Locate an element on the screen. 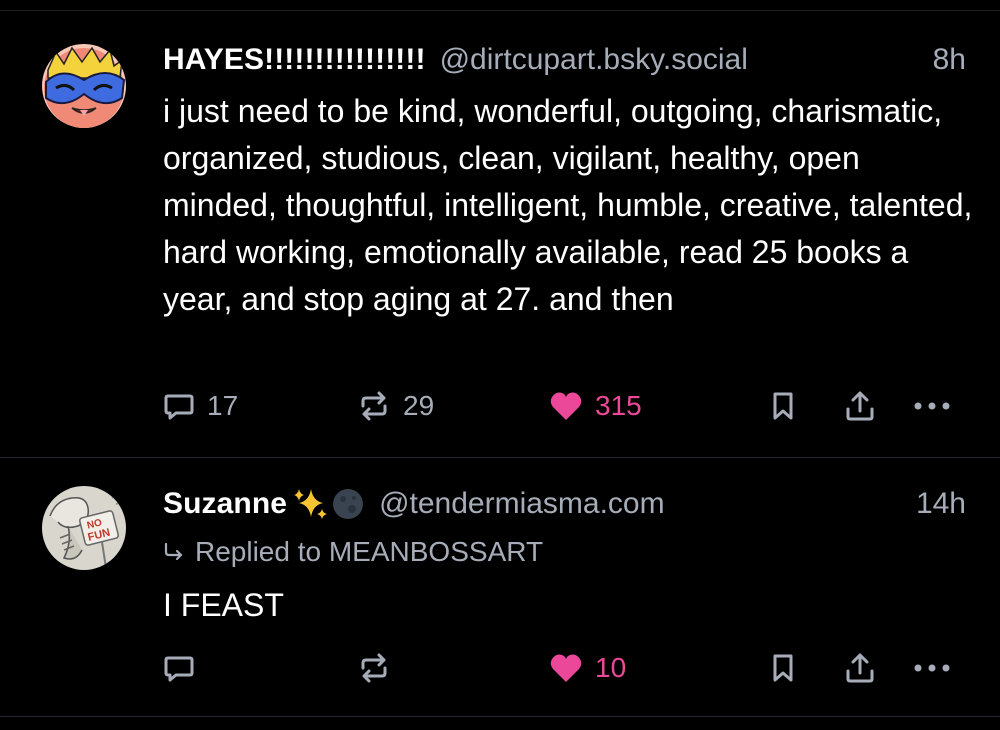  post-divider is located at coordinates (500, 716).